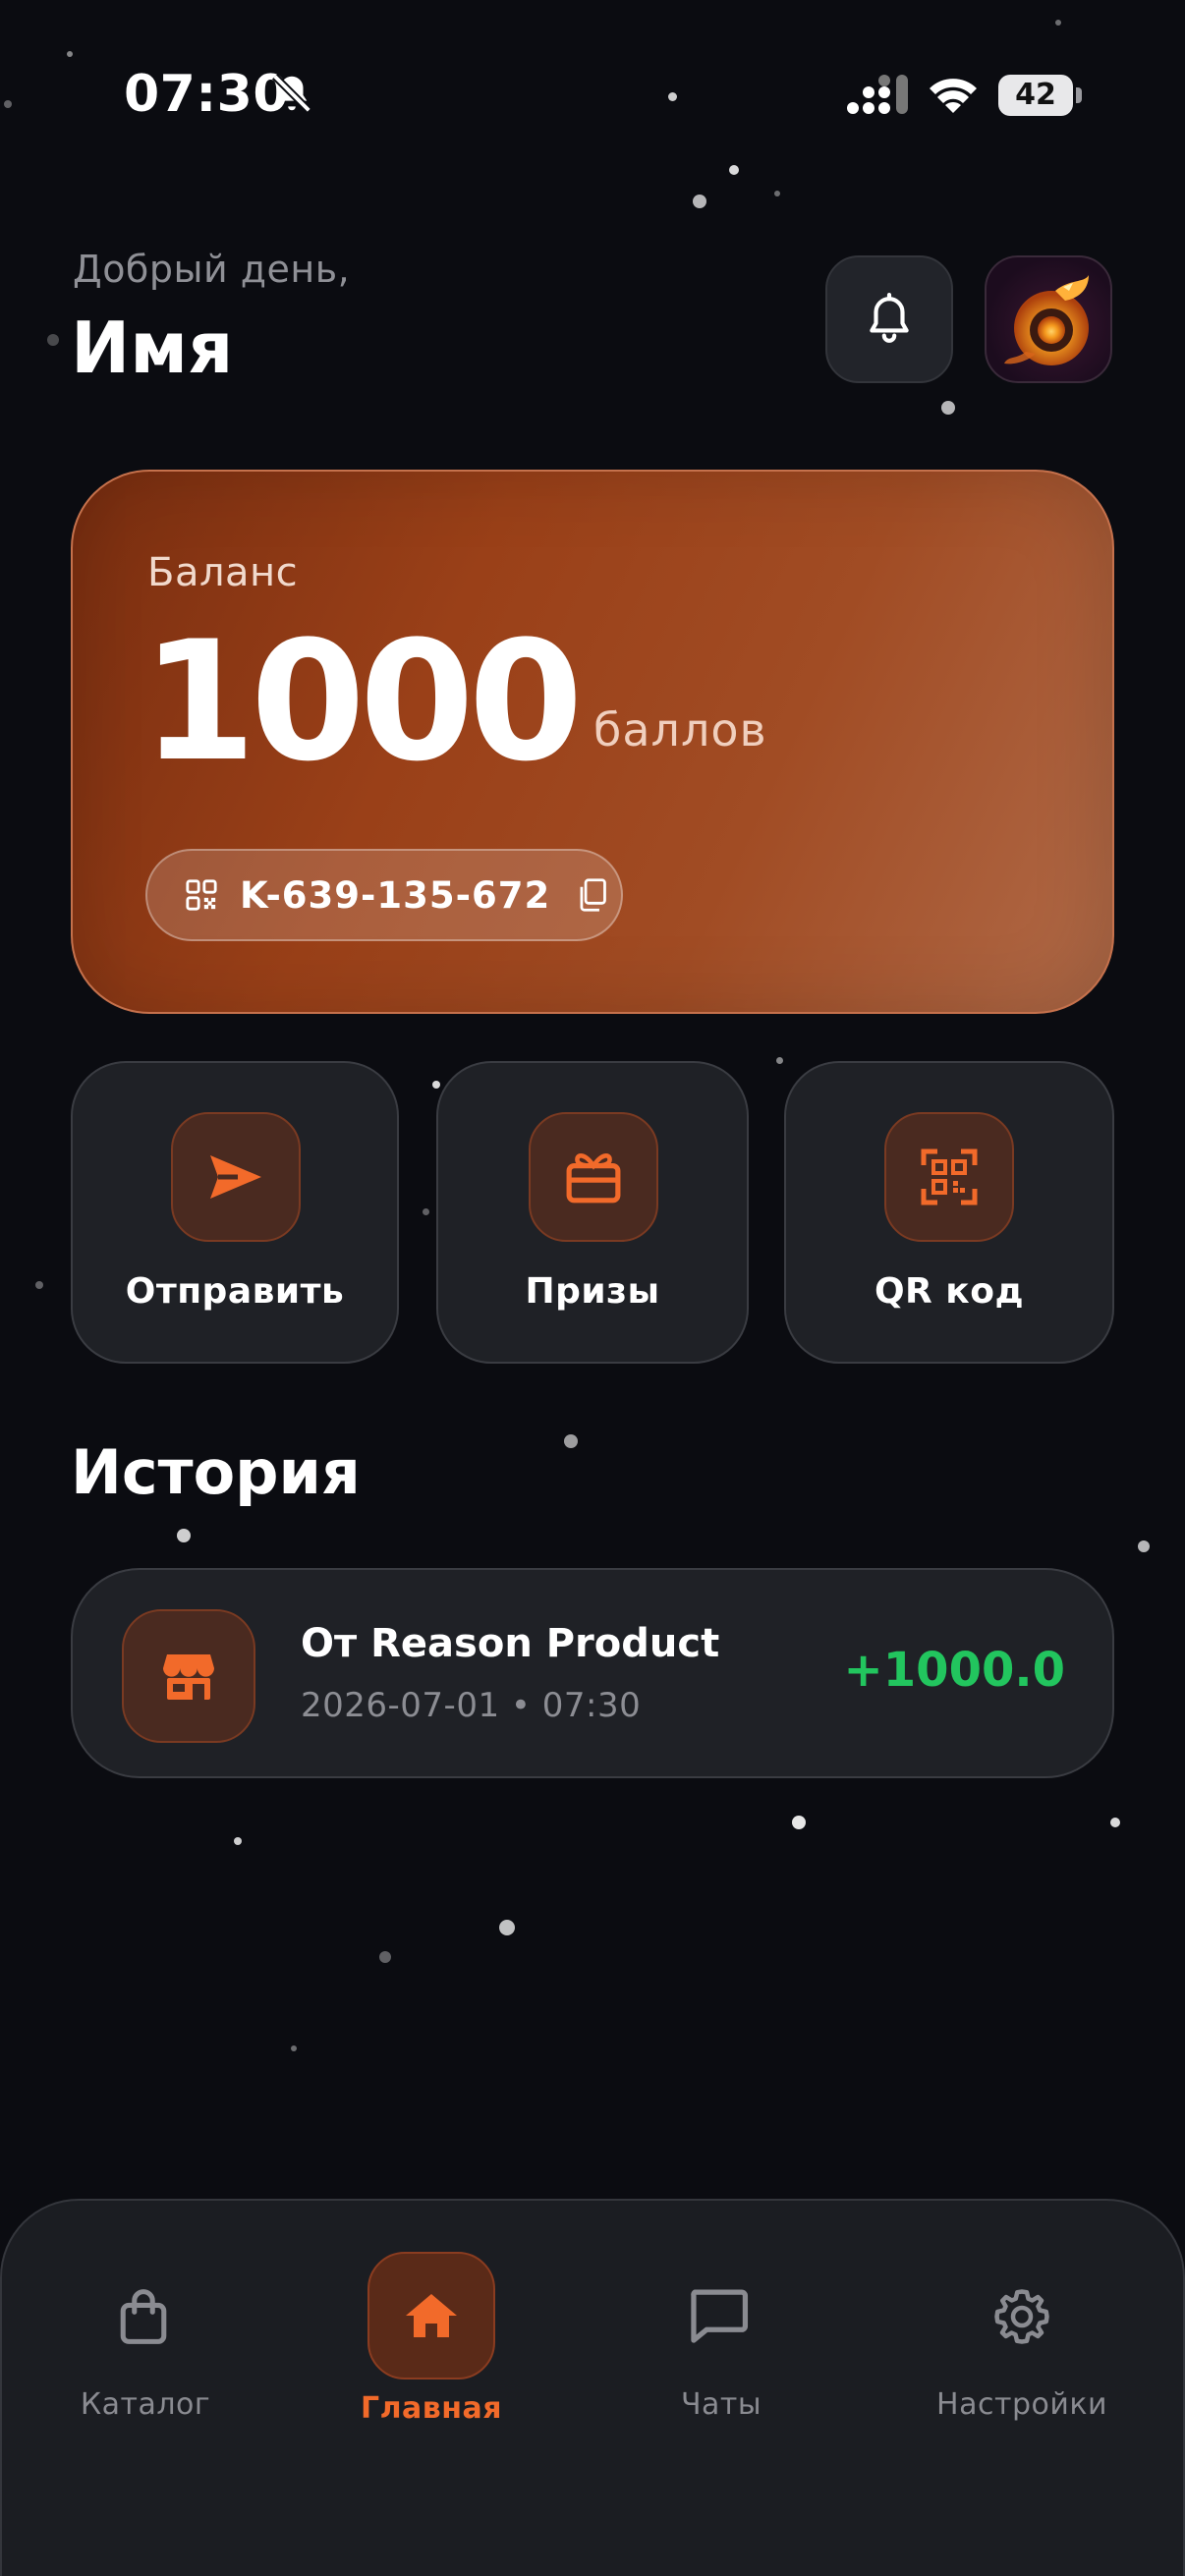 This screenshot has height=2576, width=1185. What do you see at coordinates (680, 729) in the screenshot?
I see `balance-unit: баллов` at bounding box center [680, 729].